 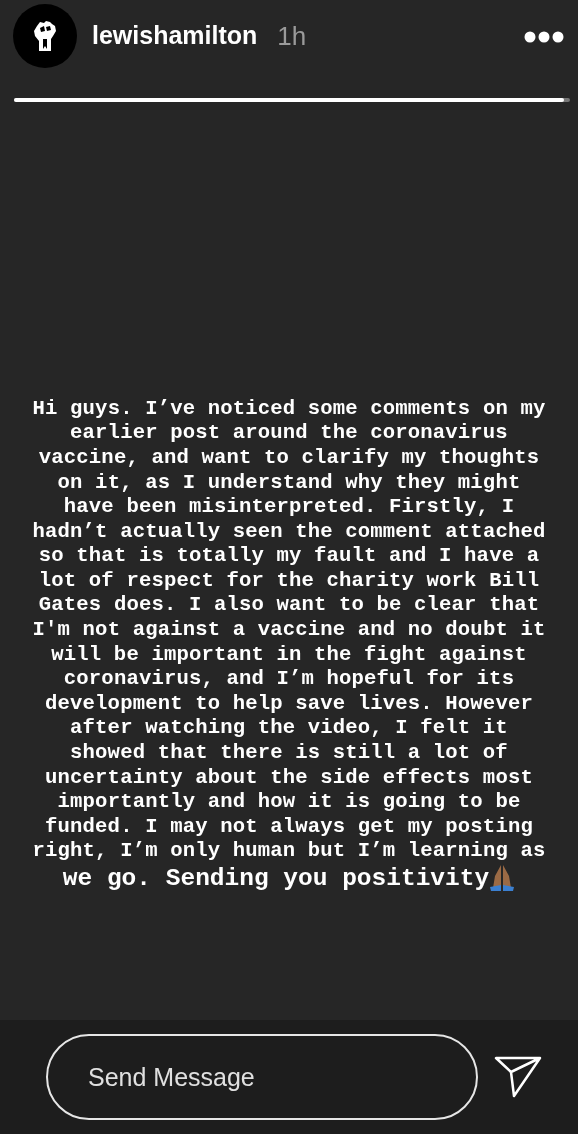 I want to click on more-options-icon, so click(x=545, y=36).